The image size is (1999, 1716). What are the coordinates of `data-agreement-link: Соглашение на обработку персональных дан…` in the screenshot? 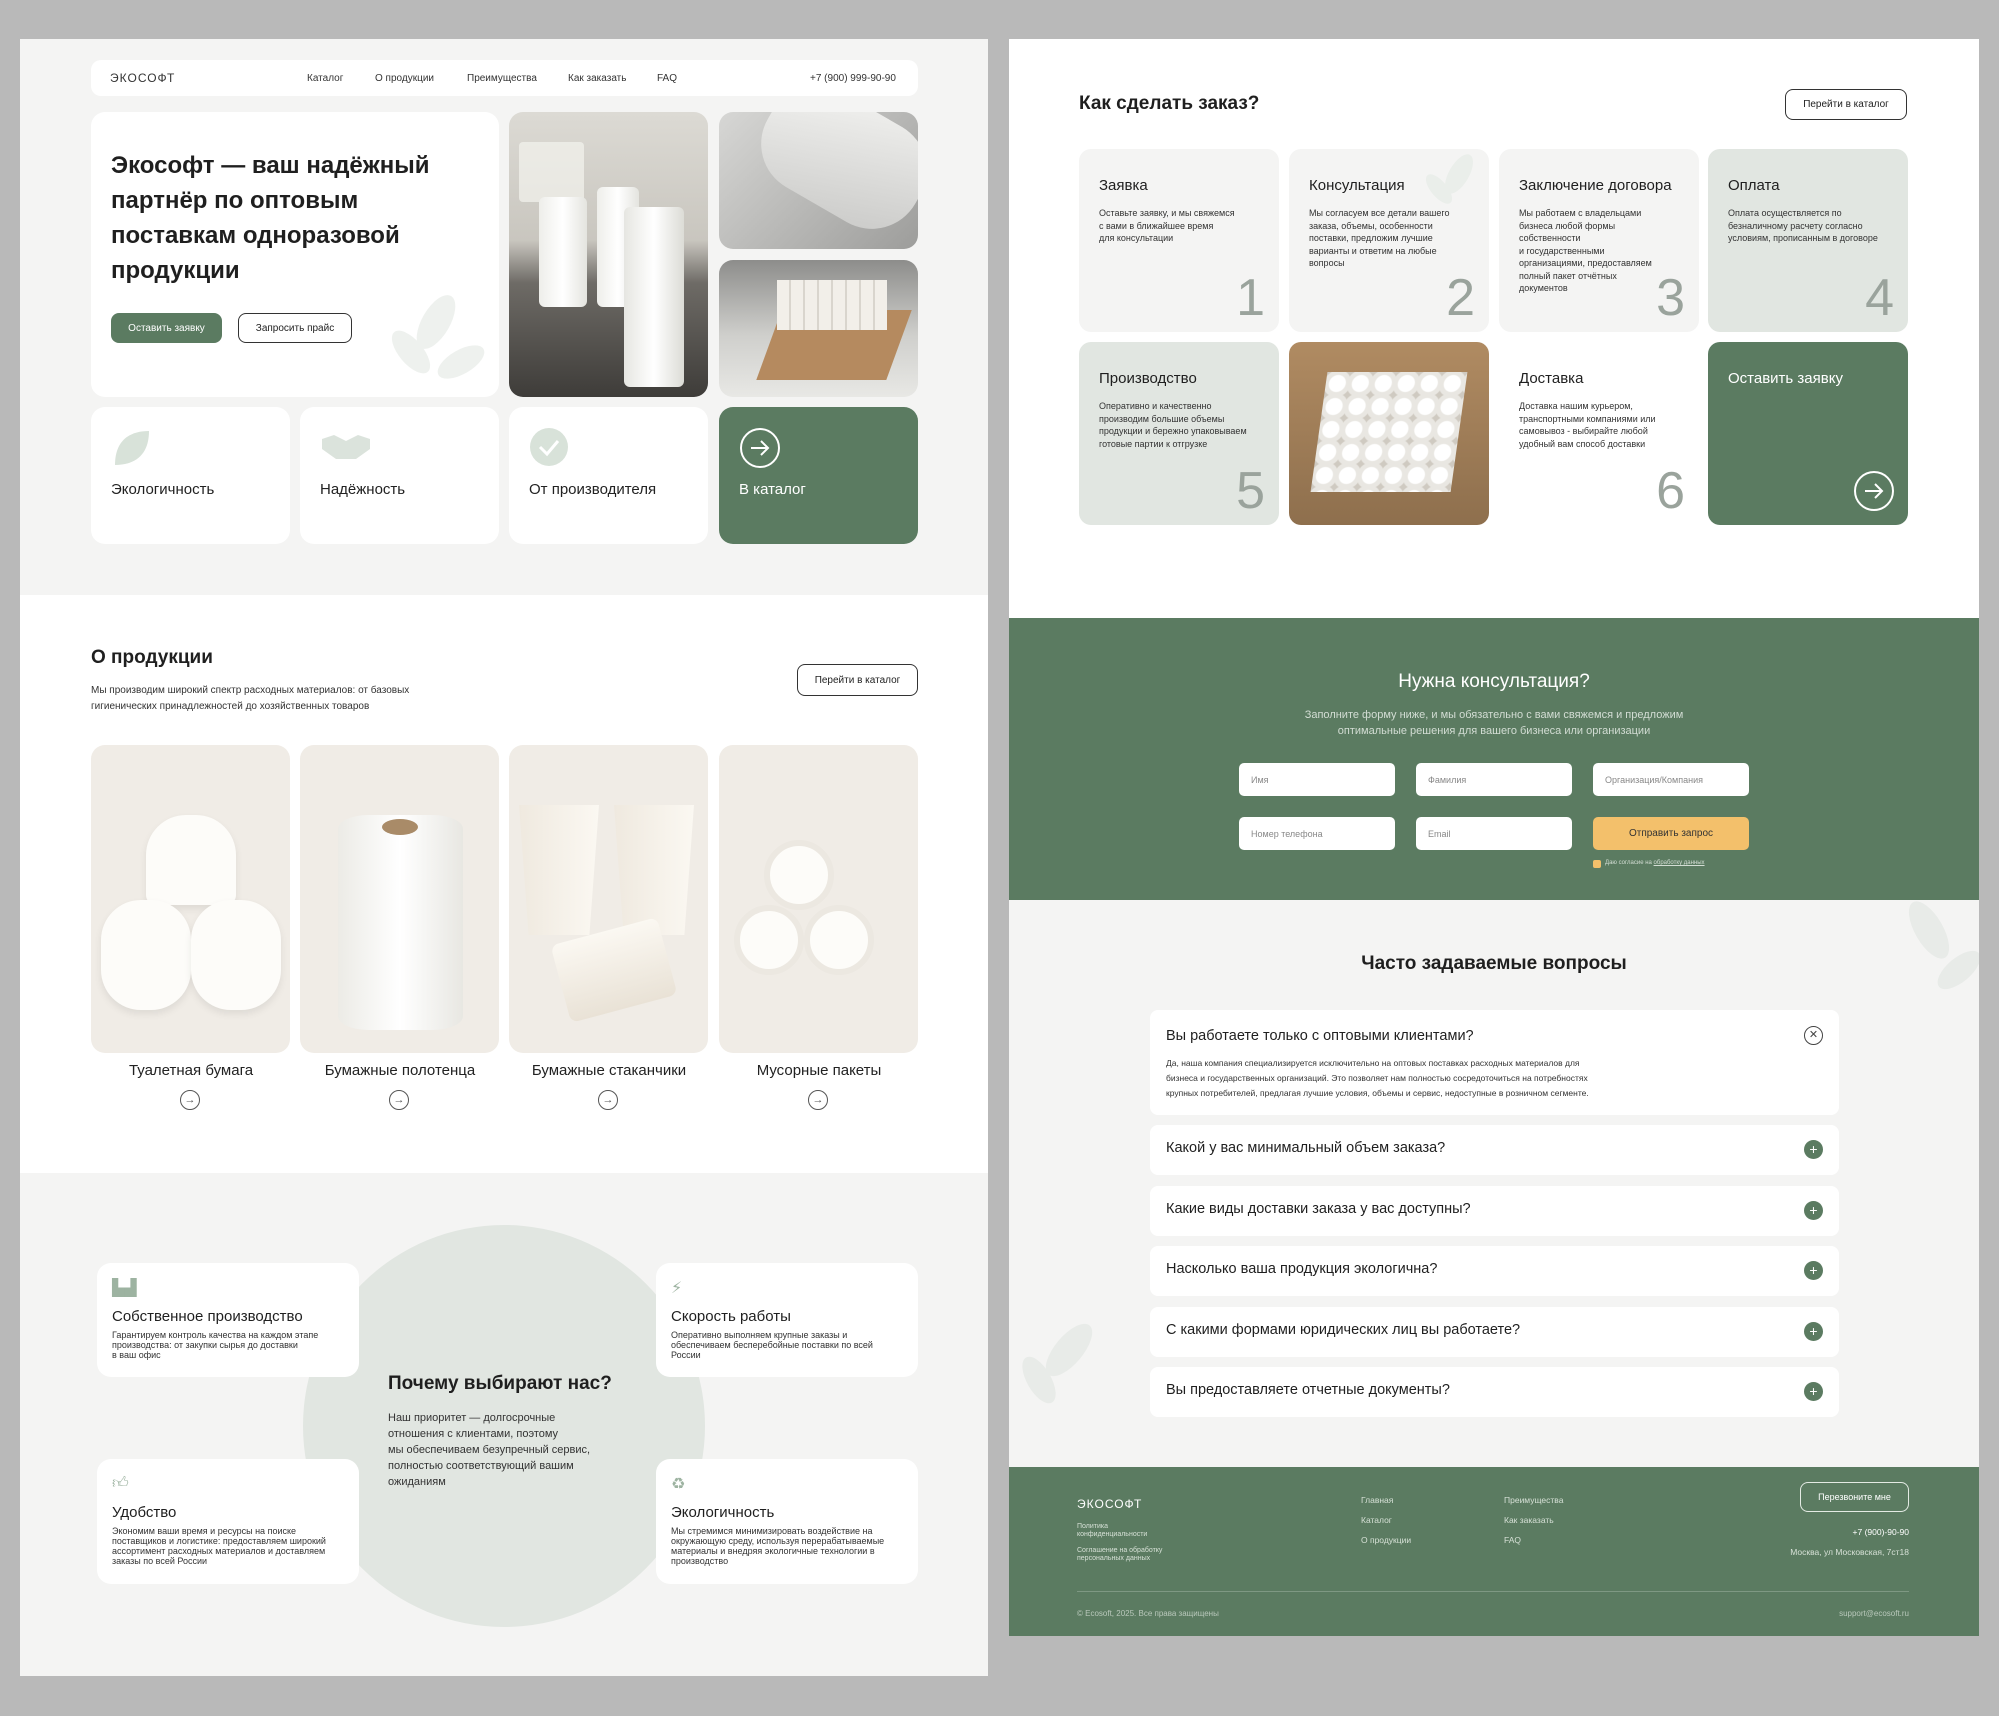 It's located at (1119, 1555).